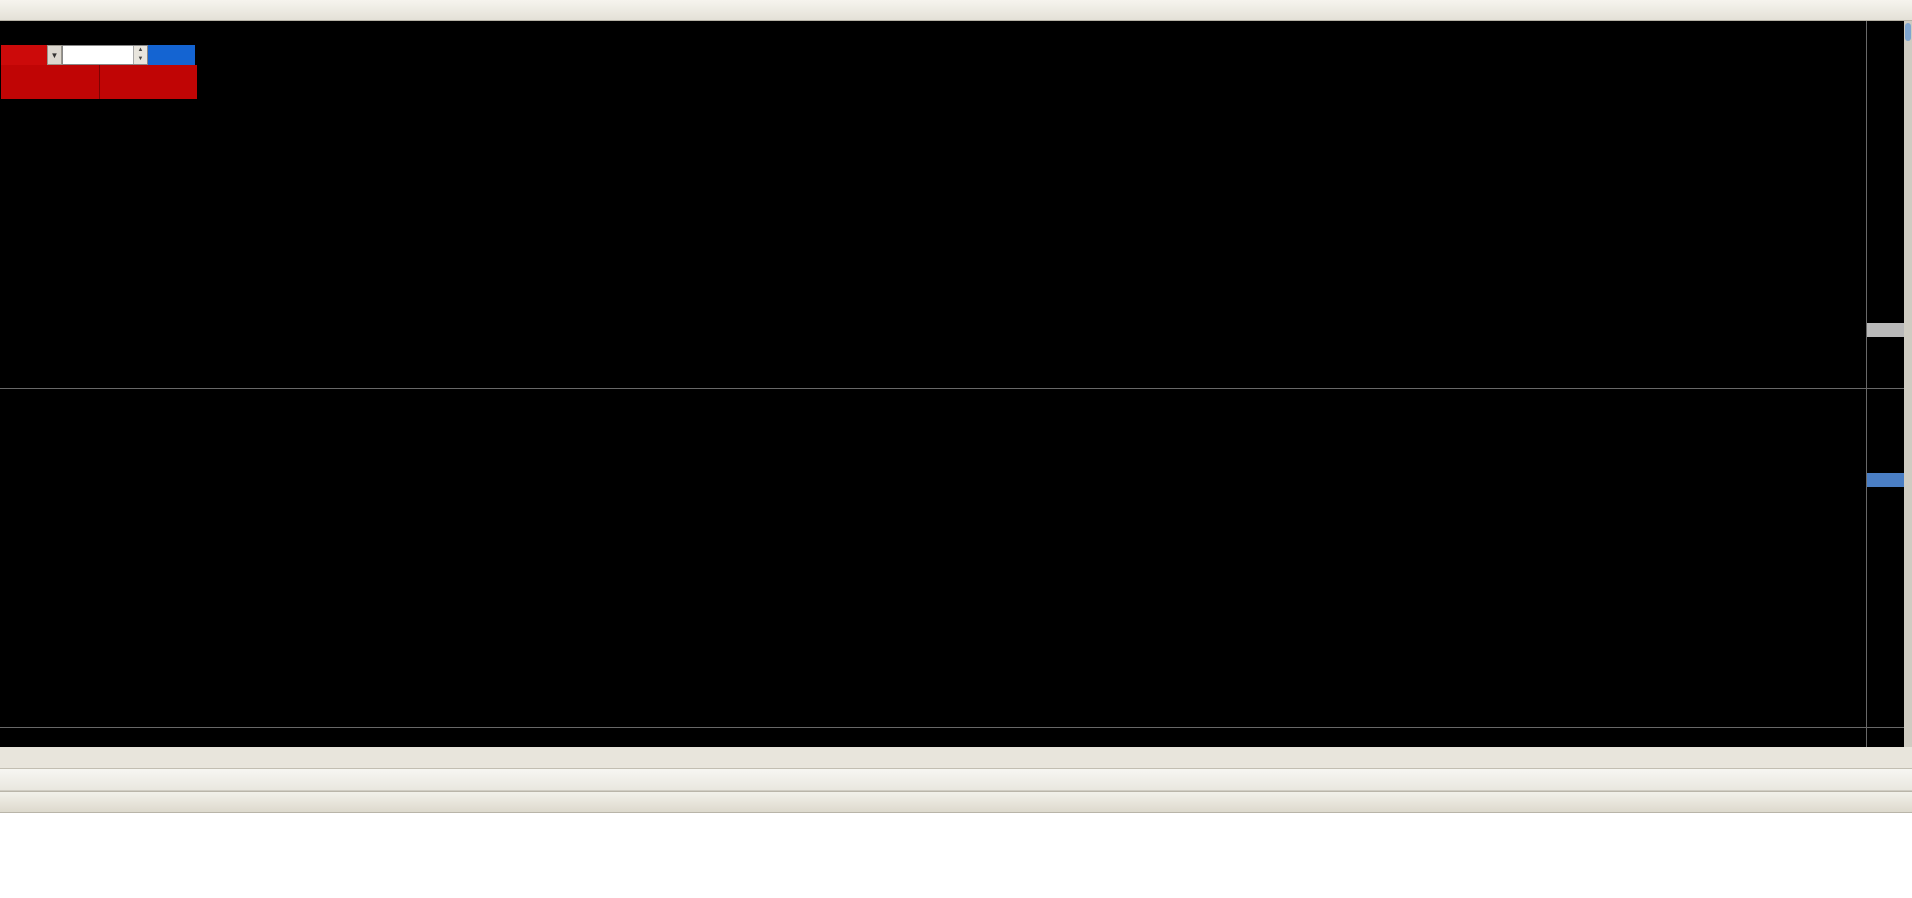 The width and height of the screenshot is (1912, 898). I want to click on trade-panel, so click(956, 791).